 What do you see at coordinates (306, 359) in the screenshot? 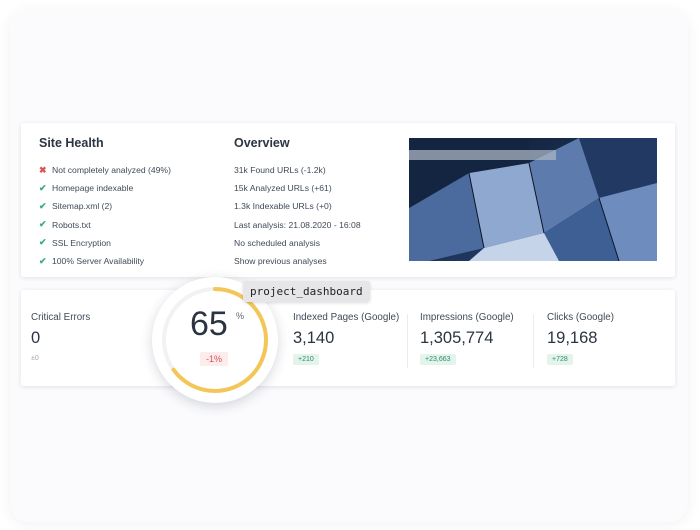
I see `delta-badge: +210` at bounding box center [306, 359].